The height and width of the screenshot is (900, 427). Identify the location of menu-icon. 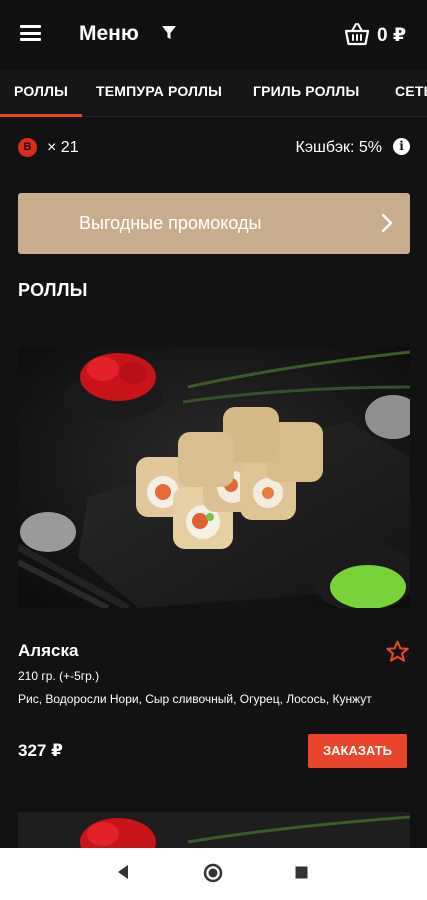
(30, 33).